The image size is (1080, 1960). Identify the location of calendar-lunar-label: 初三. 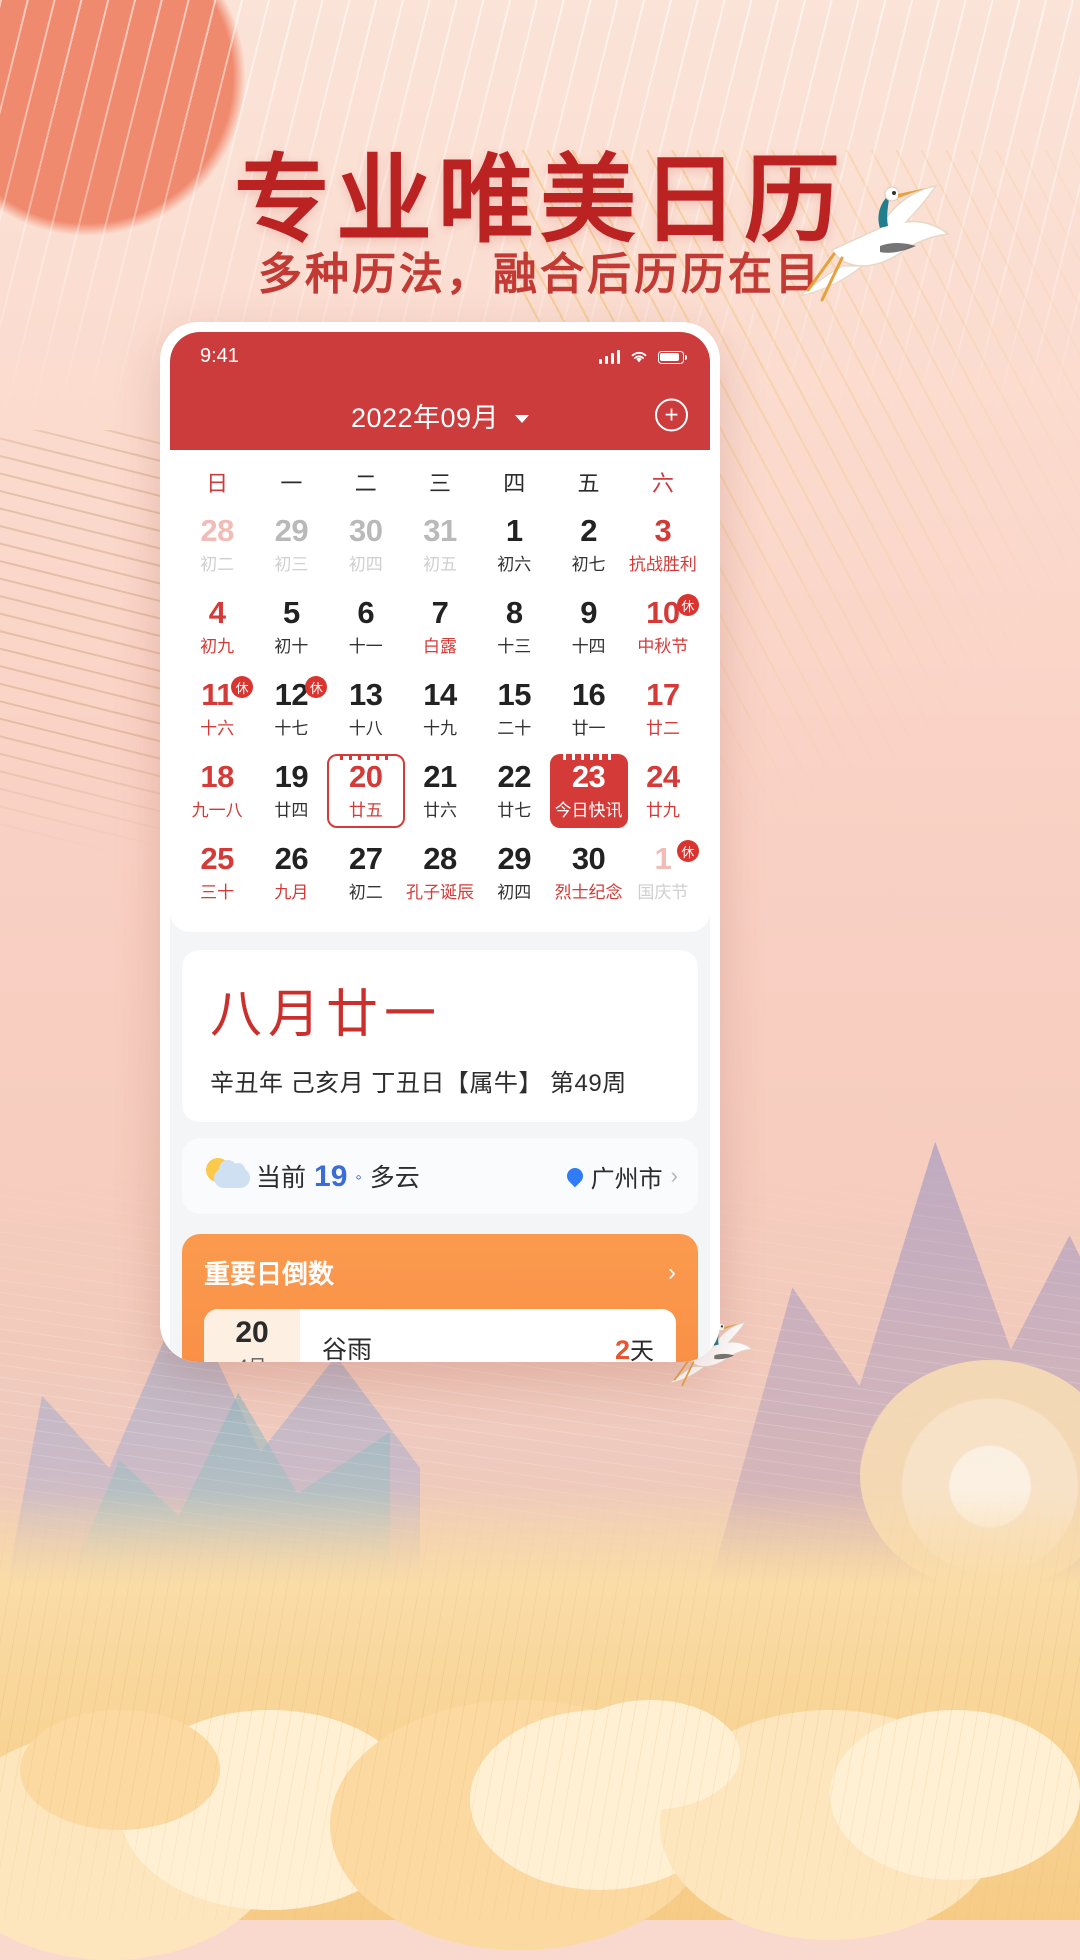
(291, 565).